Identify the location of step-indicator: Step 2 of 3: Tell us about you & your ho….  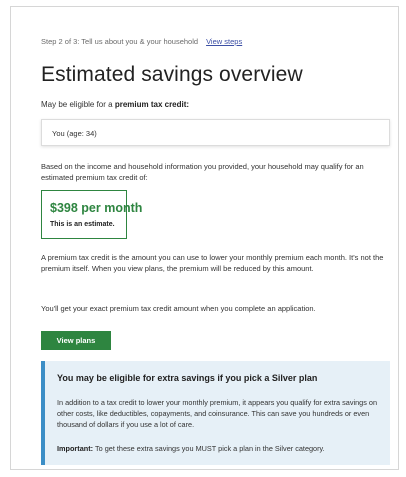
(141, 41).